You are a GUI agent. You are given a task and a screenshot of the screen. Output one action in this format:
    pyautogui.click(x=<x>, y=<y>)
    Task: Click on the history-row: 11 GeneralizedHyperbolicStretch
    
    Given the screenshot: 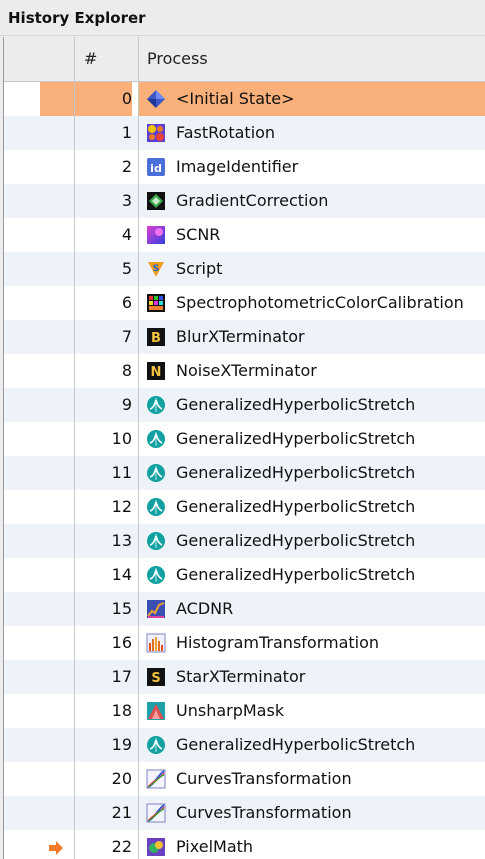 What is the action you would take?
    pyautogui.click(x=244, y=473)
    